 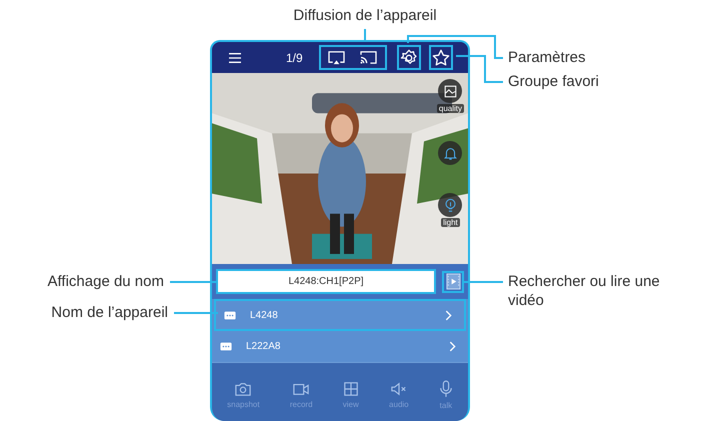 What do you see at coordinates (445, 389) in the screenshot?
I see `microphone-icon` at bounding box center [445, 389].